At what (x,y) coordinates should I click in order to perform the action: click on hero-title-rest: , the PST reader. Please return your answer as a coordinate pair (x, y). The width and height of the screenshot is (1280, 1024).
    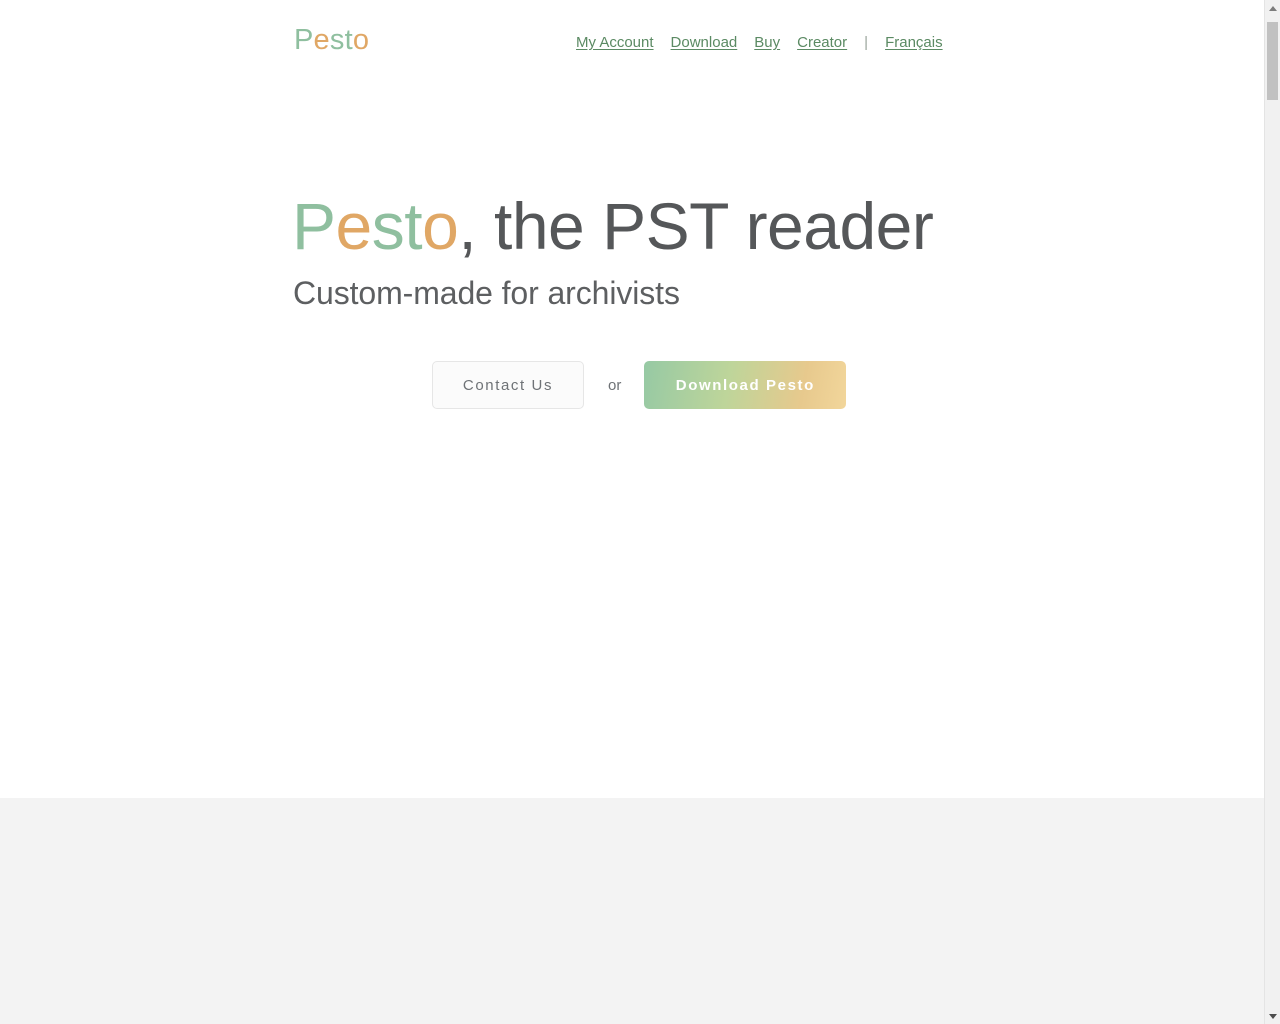
    Looking at the image, I should click on (696, 226).